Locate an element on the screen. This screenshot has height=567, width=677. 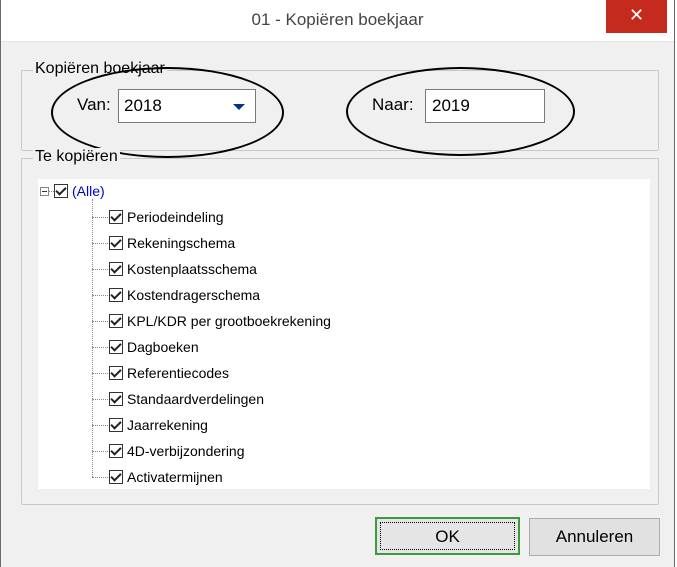
ok-button-label: OK is located at coordinates (447, 536).